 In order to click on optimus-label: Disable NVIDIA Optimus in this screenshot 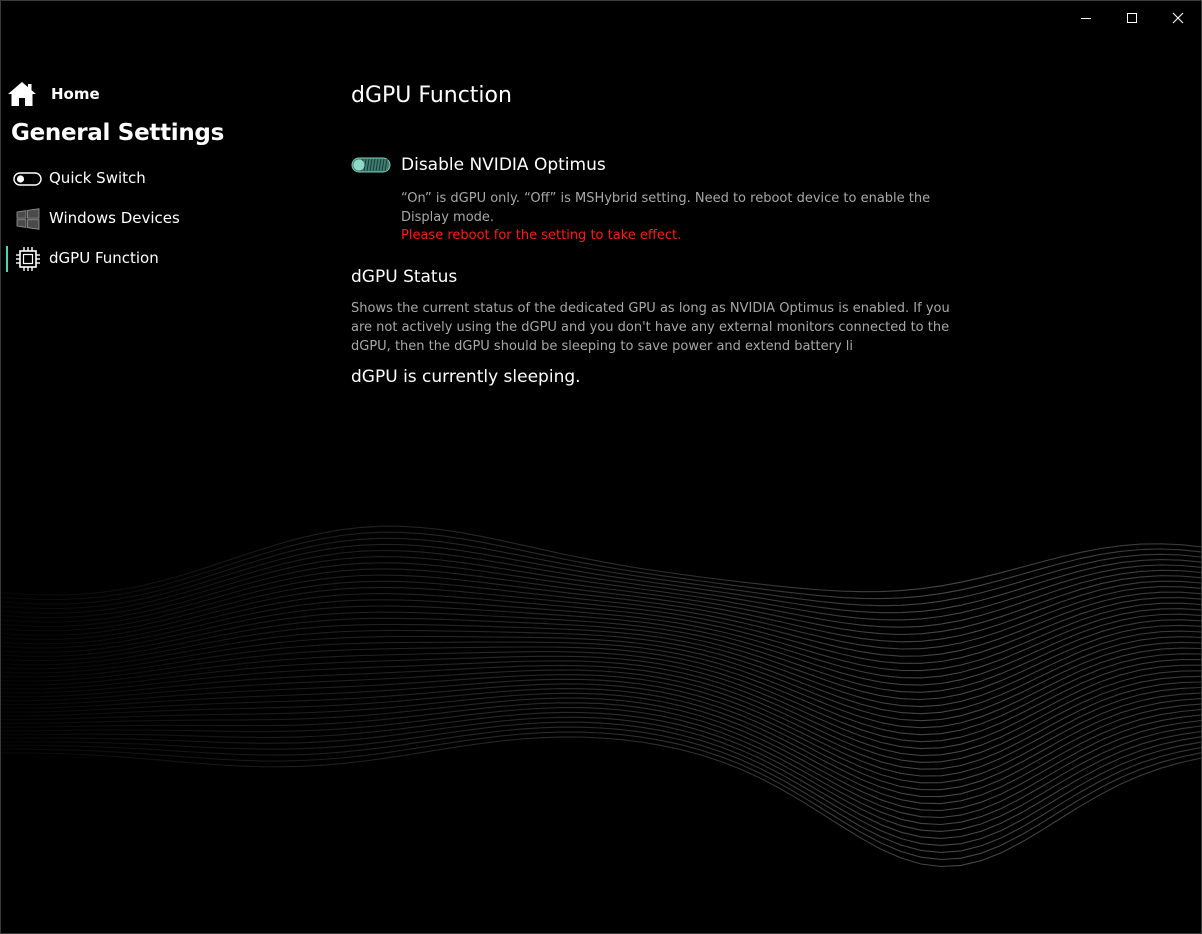, I will do `click(503, 165)`.